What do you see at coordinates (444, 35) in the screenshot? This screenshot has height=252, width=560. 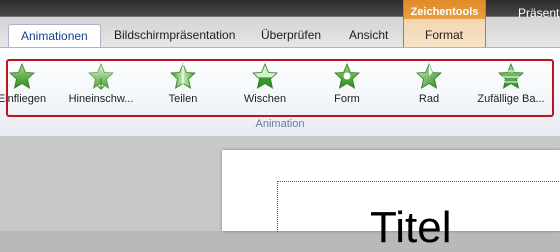 I see `tab-format: Format` at bounding box center [444, 35].